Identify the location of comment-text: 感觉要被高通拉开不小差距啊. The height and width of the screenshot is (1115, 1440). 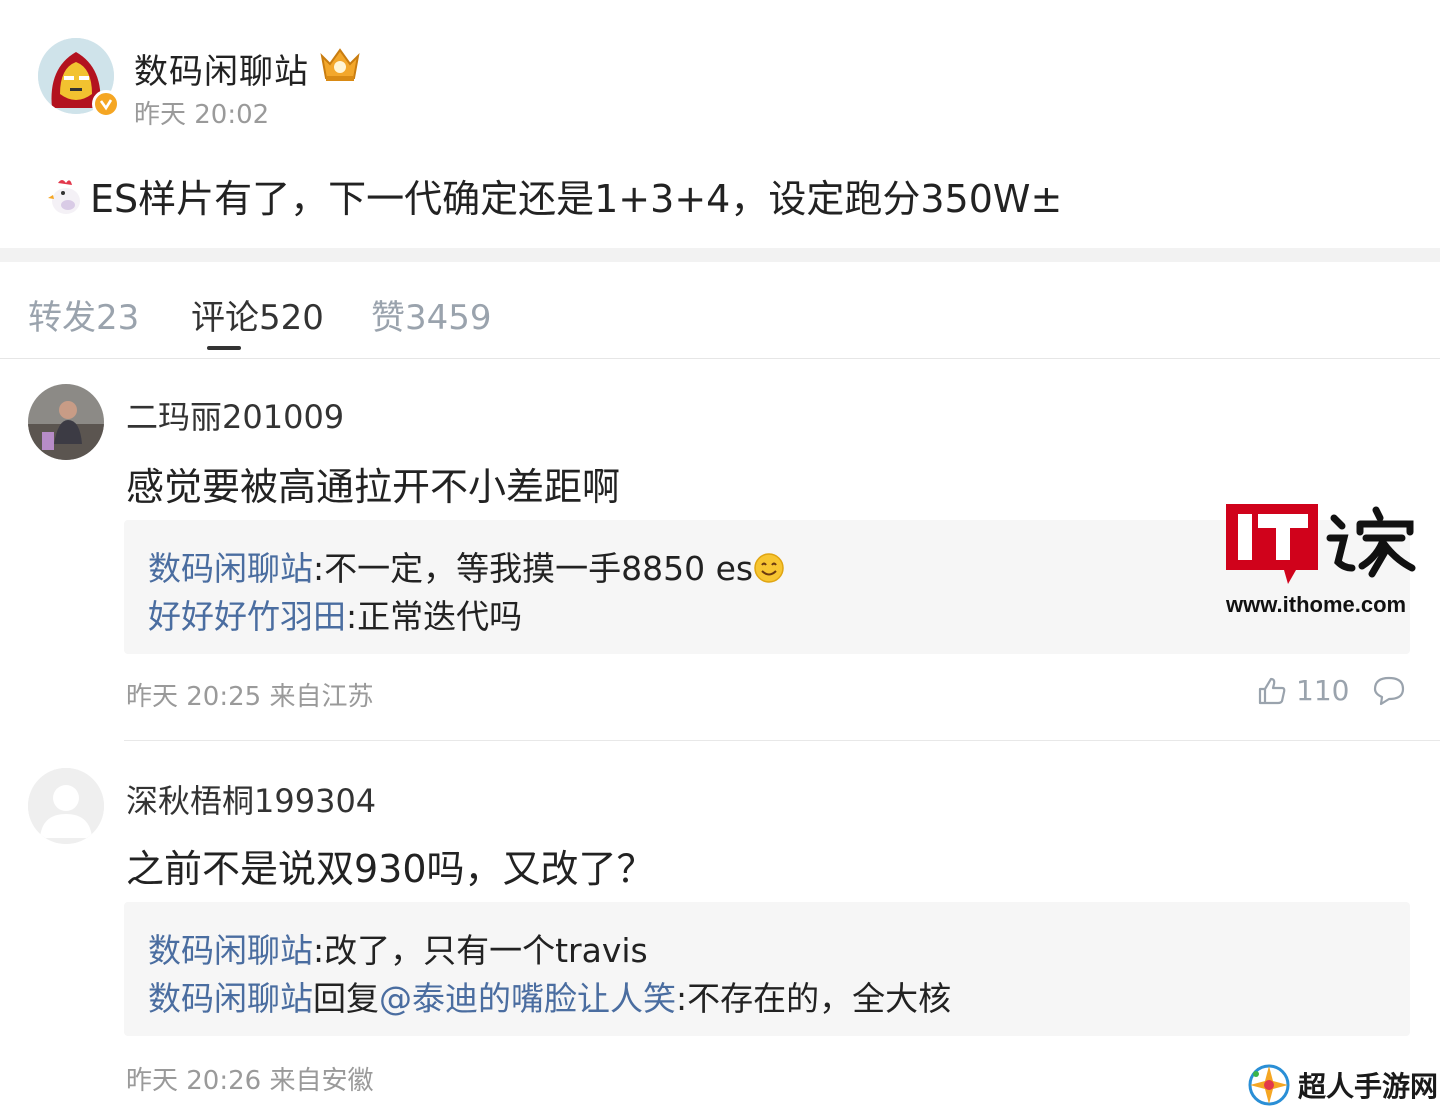
(373, 487).